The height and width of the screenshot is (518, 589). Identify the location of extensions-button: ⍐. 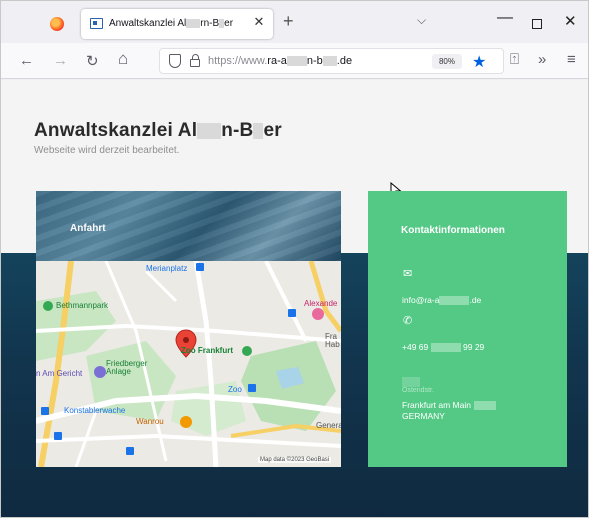
(514, 59).